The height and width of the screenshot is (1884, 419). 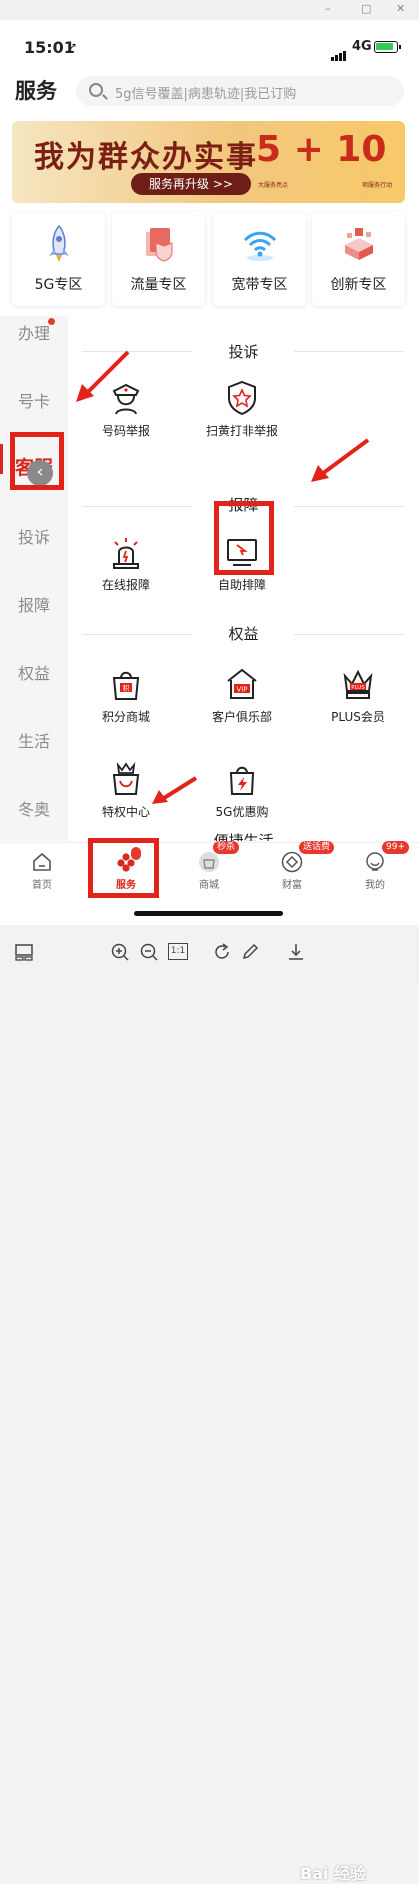 What do you see at coordinates (126, 553) in the screenshot?
I see `warning-light-icon` at bounding box center [126, 553].